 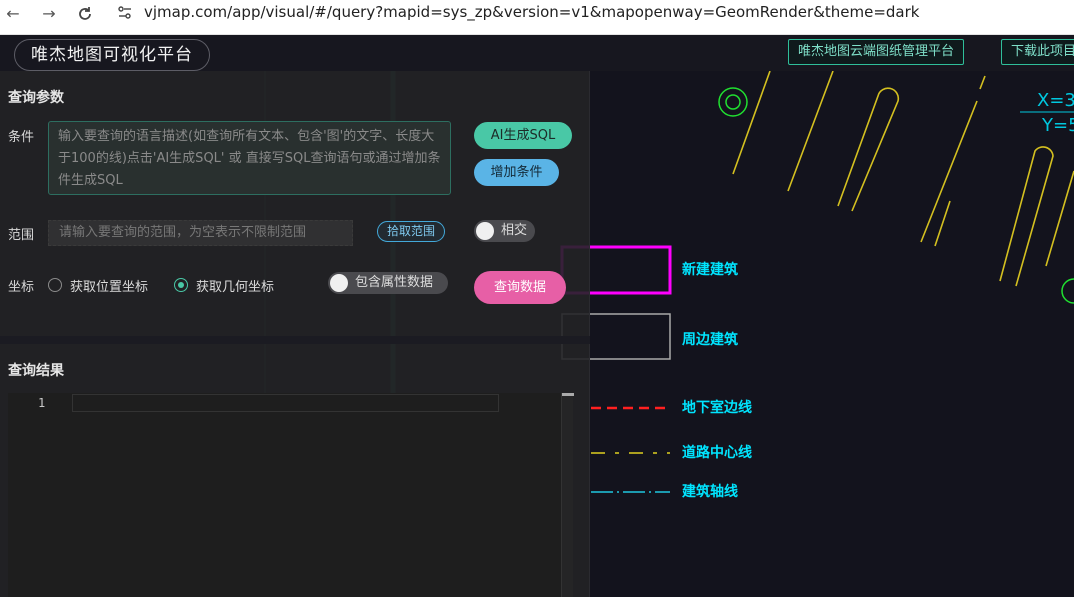 I want to click on app-header: 唯杰地图可视化平台 唯杰地图云端图纸管理平台 下载此项目, so click(x=537, y=53).